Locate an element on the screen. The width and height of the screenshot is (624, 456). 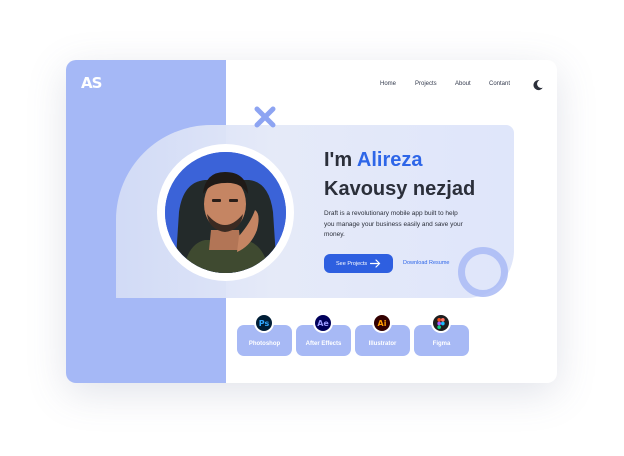
illustrator-icon: Ai is located at coordinates (382, 323).